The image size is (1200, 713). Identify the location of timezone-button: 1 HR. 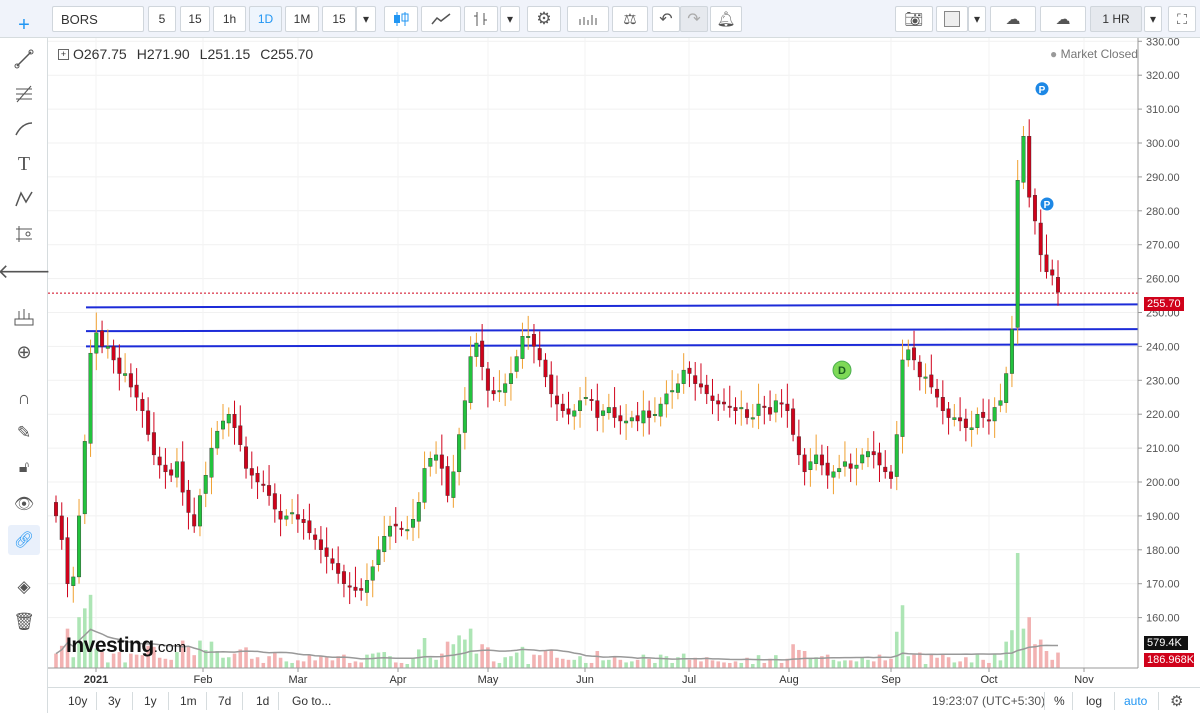
(1116, 19).